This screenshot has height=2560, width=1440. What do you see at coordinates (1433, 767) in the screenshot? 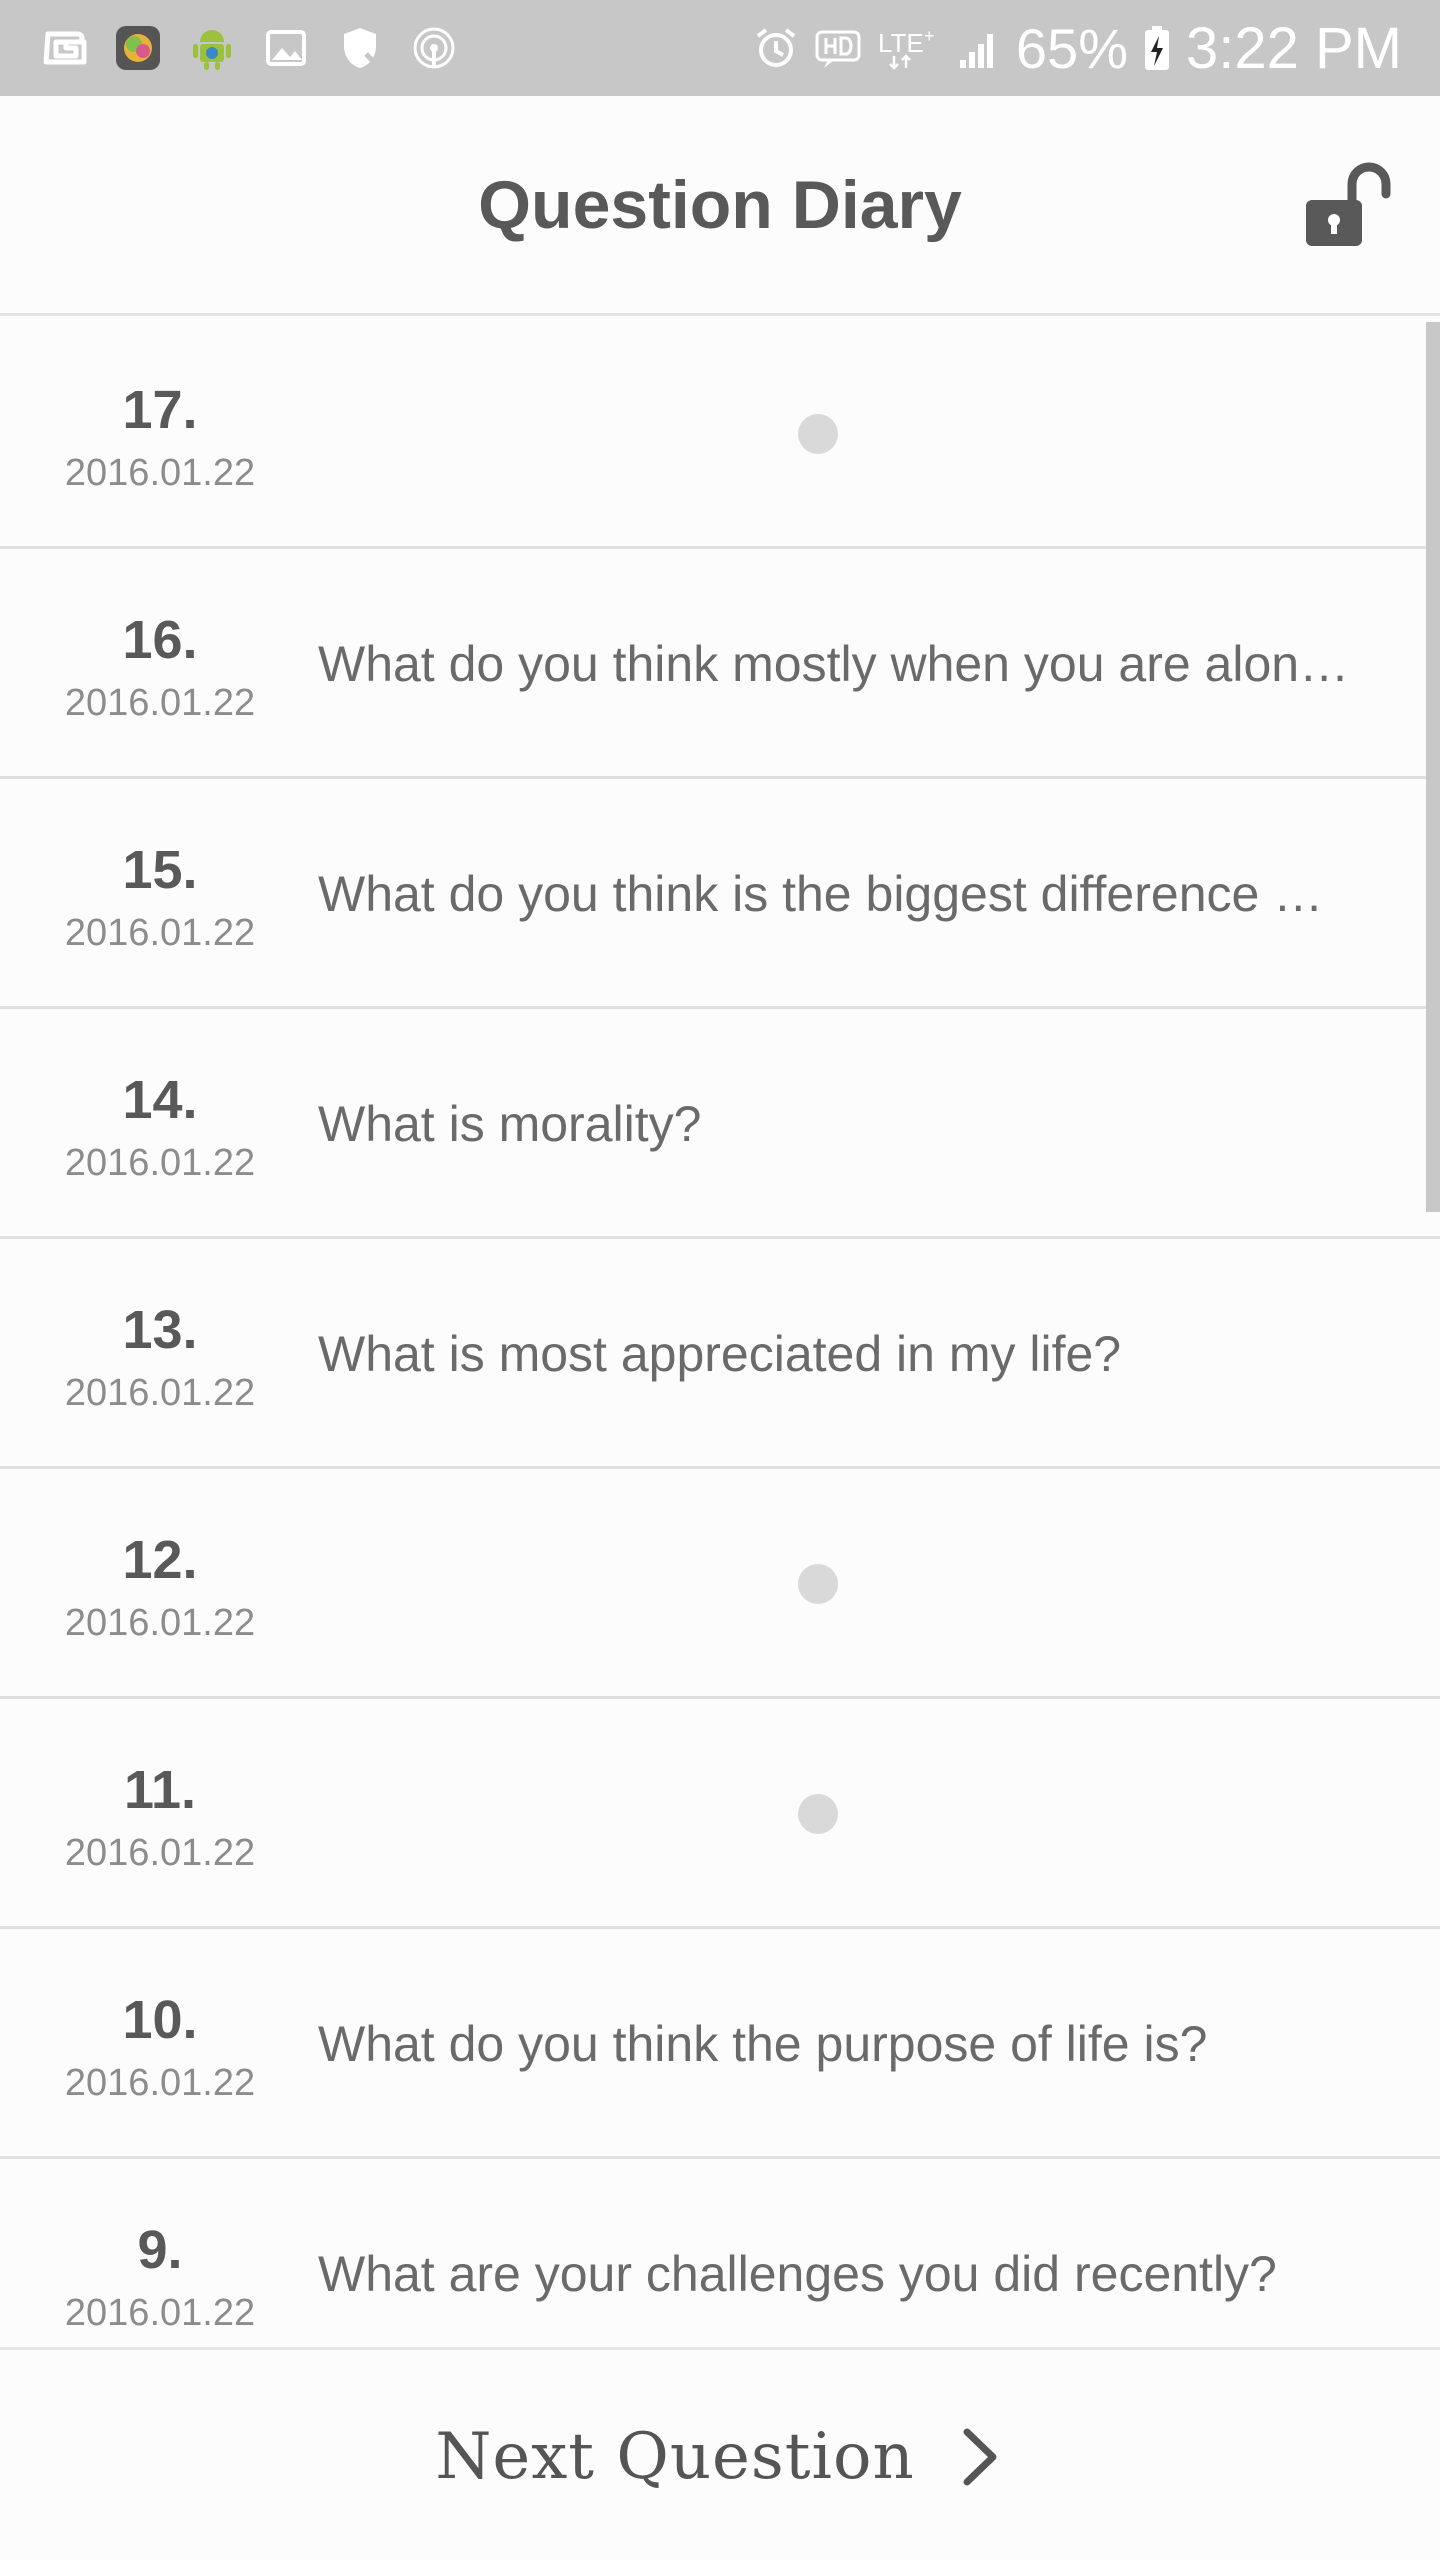
I see `list-scrollbar` at bounding box center [1433, 767].